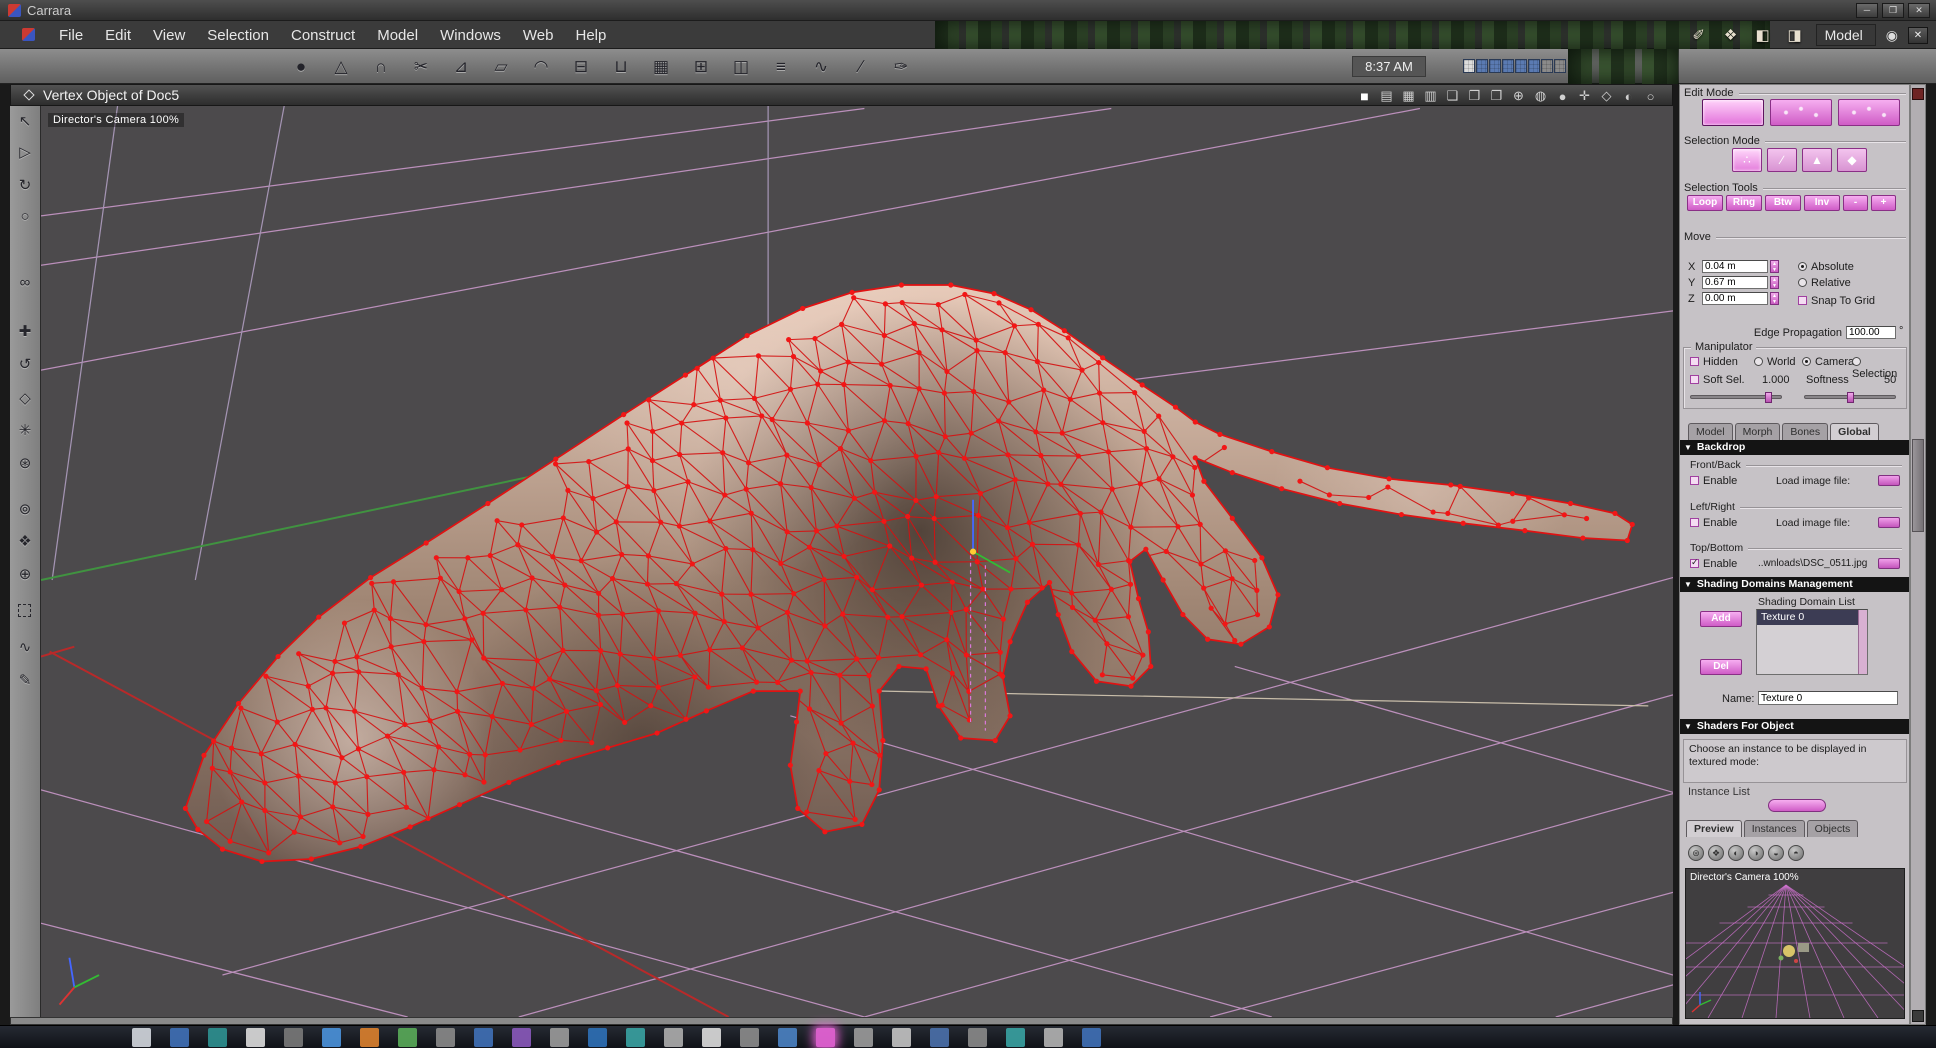  Describe the element at coordinates (1713, 523) in the screenshot. I see `left-right-enable-checkbox: Enable` at that location.